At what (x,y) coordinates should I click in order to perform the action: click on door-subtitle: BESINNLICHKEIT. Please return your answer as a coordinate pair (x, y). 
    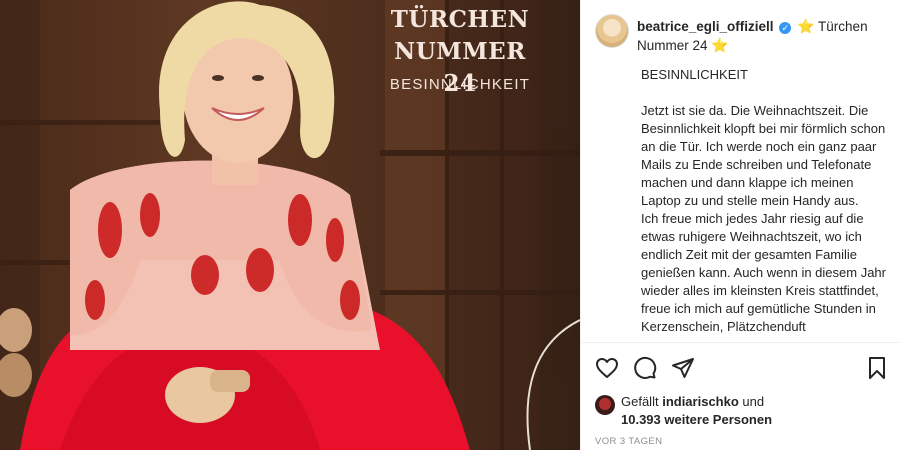
    Looking at the image, I should click on (460, 84).